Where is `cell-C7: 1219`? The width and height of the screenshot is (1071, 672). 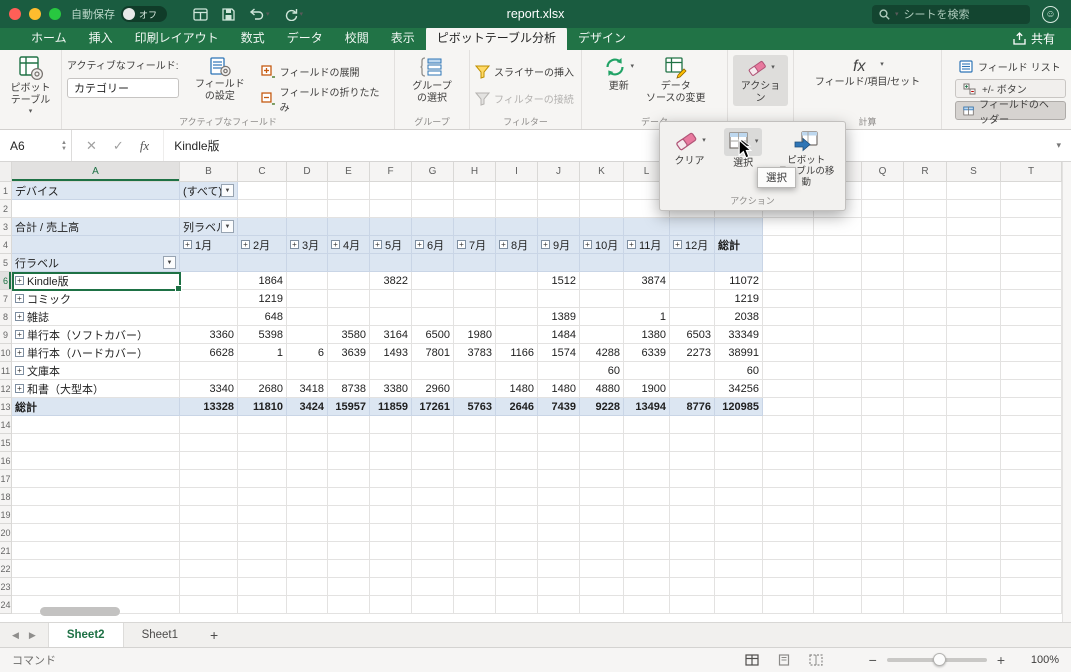
cell-C7: 1219 is located at coordinates (262, 299).